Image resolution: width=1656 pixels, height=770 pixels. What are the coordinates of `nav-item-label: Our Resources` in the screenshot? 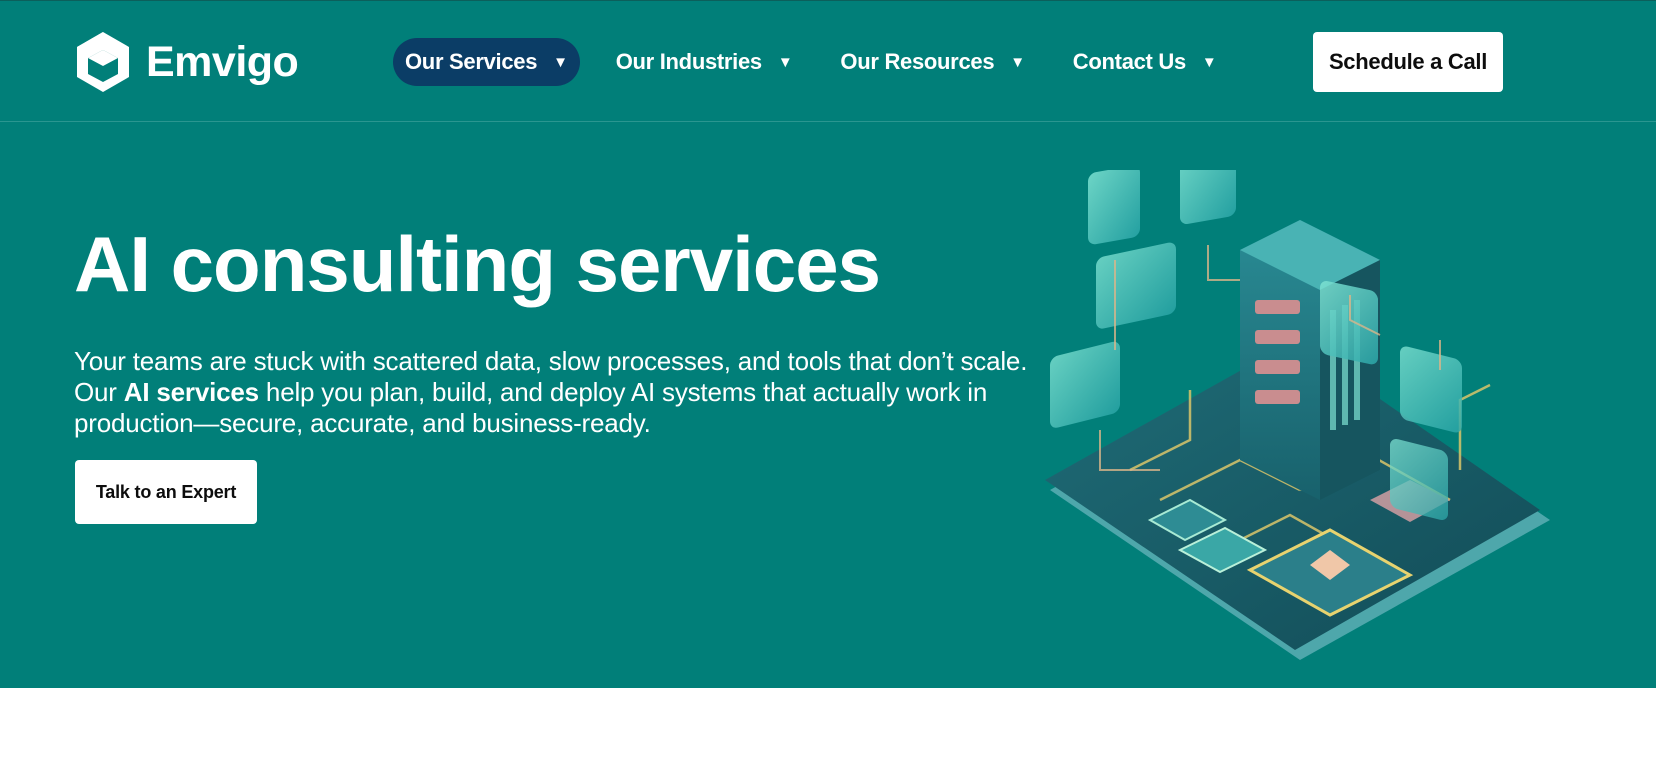 It's located at (917, 61).